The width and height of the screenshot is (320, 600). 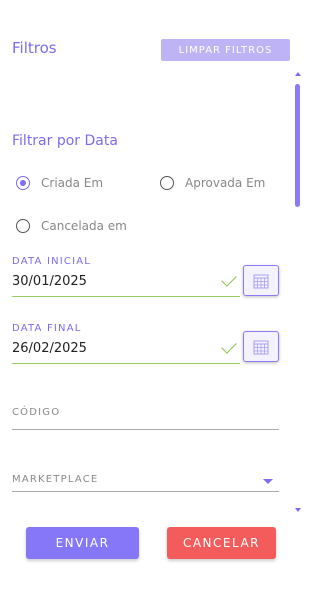 I want to click on send-button: ENVIAR, so click(x=82, y=543).